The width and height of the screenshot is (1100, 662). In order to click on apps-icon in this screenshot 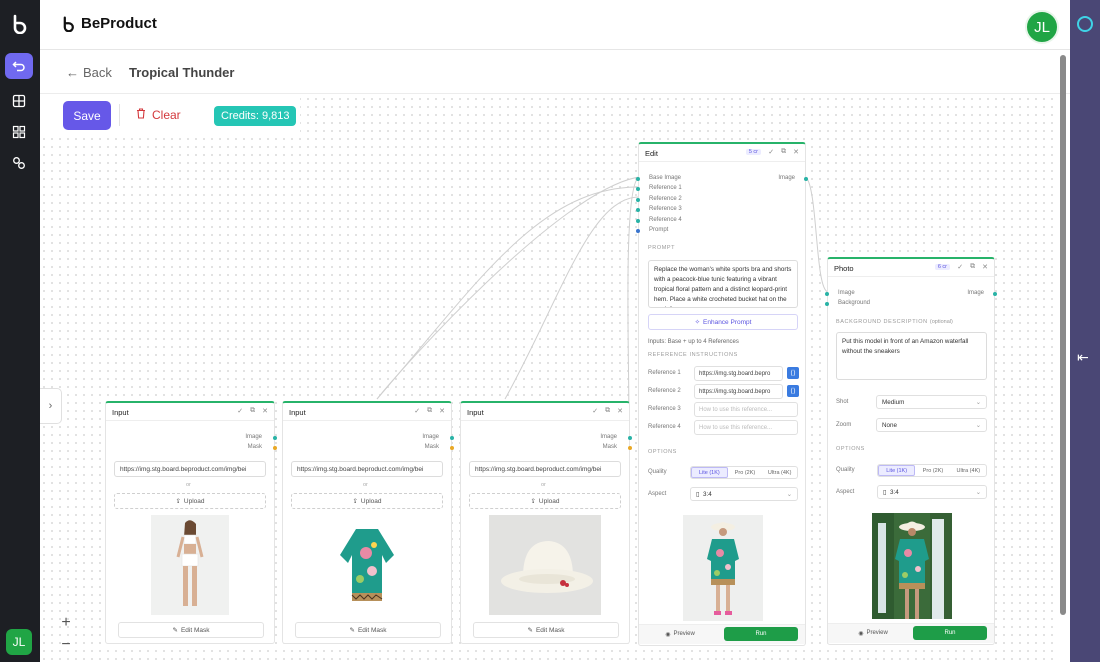, I will do `click(19, 132)`.